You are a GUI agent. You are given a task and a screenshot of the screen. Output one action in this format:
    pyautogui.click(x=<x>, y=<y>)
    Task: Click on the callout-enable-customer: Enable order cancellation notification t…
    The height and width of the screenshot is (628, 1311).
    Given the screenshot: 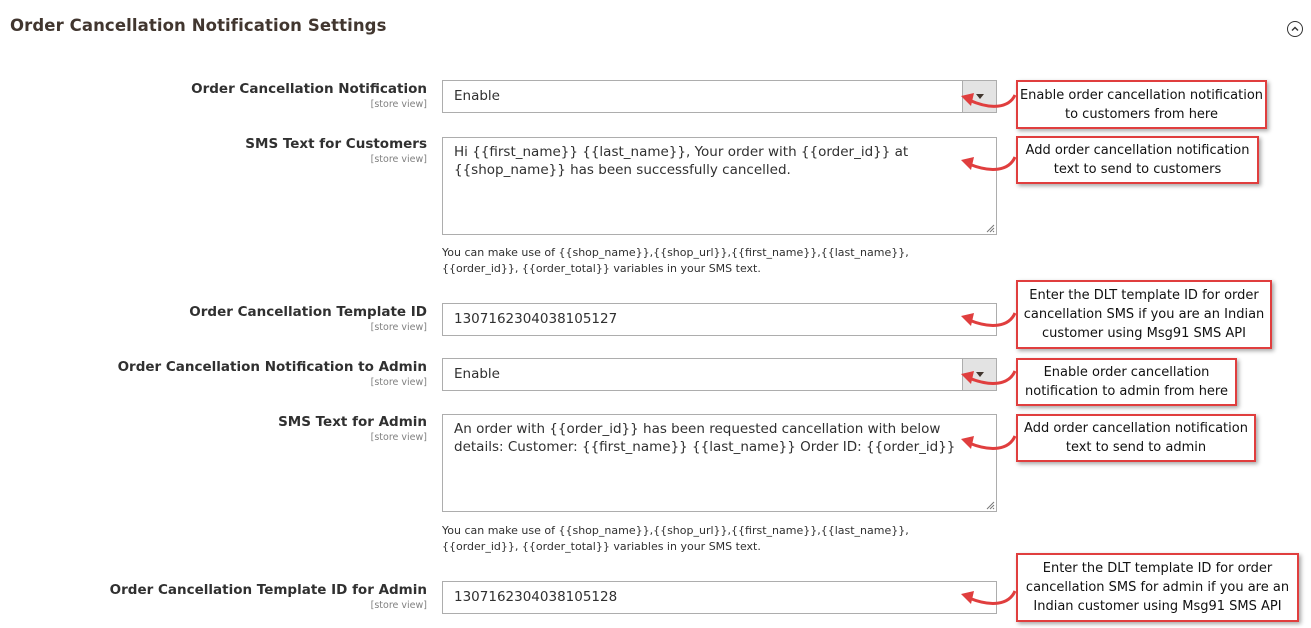 What is the action you would take?
    pyautogui.click(x=1141, y=104)
    